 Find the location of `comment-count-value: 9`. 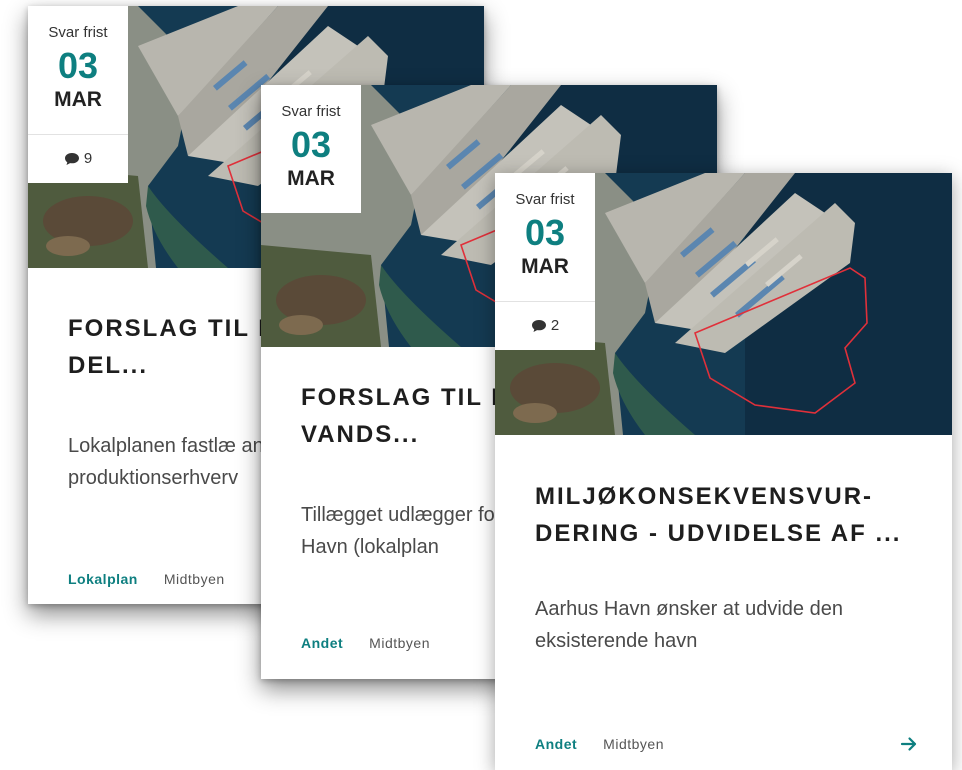

comment-count-value: 9 is located at coordinates (88, 158).